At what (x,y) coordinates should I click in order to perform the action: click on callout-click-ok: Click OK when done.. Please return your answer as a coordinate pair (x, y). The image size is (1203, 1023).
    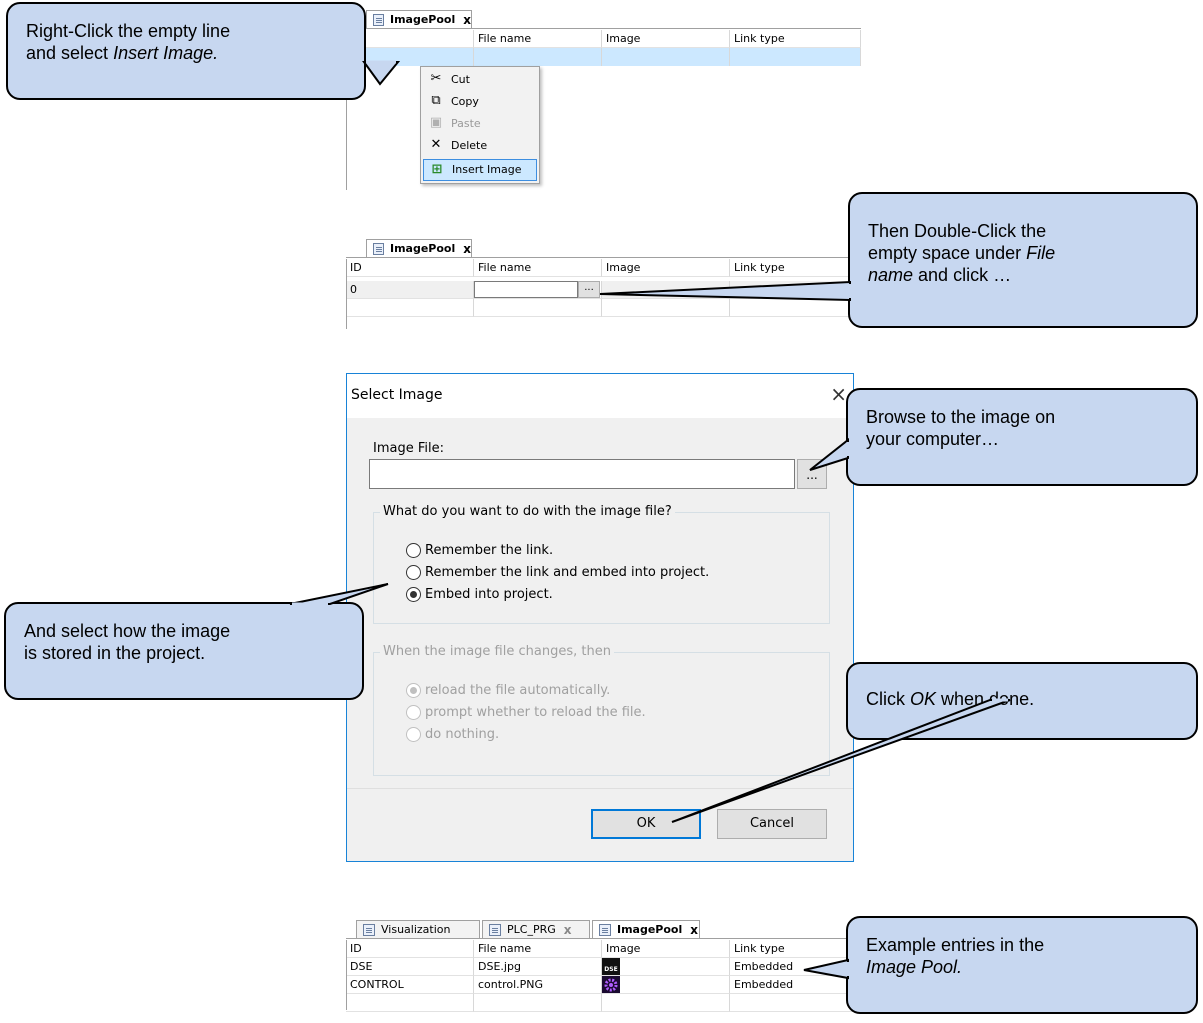
    Looking at the image, I should click on (1022, 701).